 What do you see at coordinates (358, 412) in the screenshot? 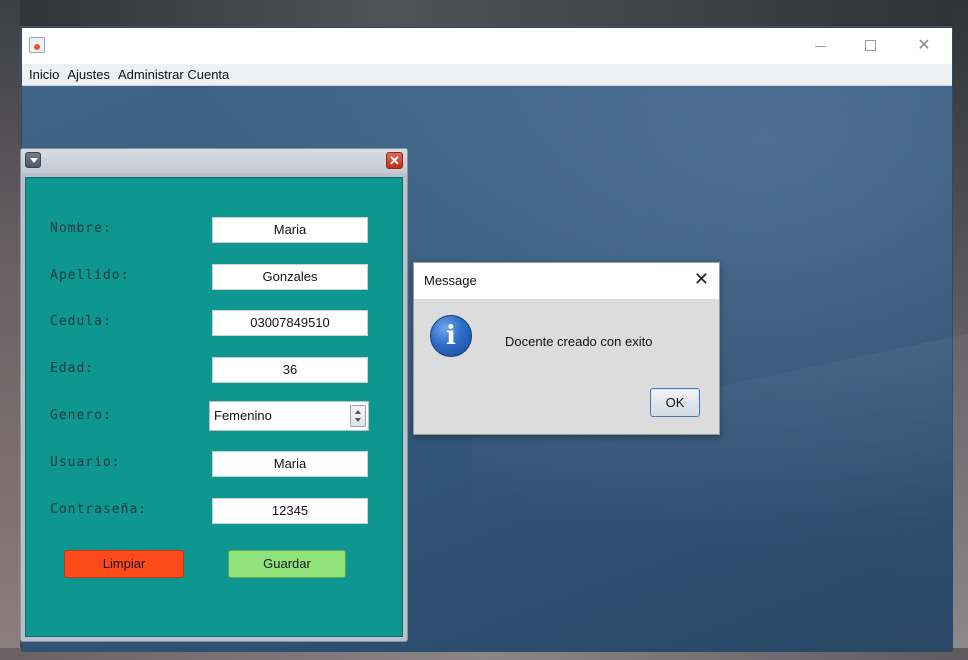
I see `spinner-up-icon` at bounding box center [358, 412].